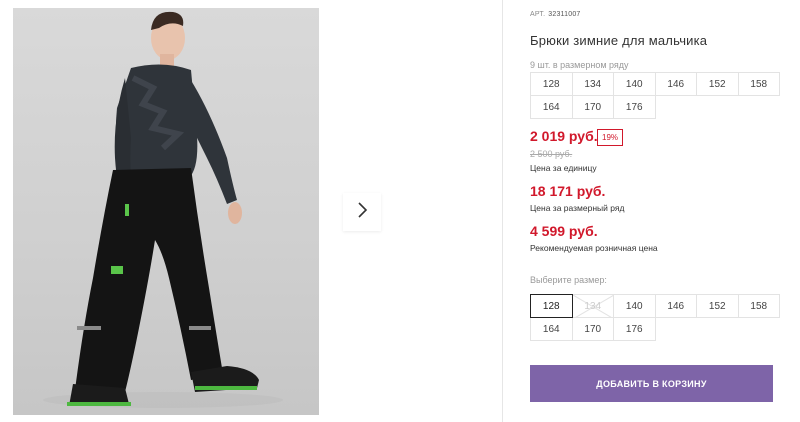  Describe the element at coordinates (717, 84) in the screenshot. I see `pack-size-cell: 152` at that location.